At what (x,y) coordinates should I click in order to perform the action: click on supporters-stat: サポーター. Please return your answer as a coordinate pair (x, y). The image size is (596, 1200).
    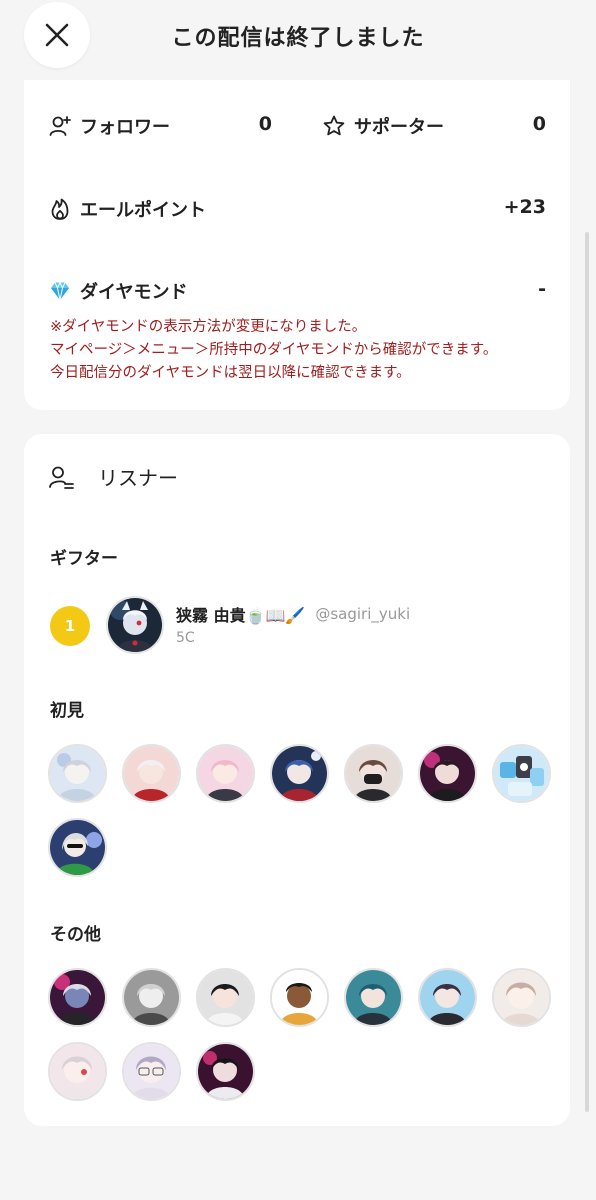
    Looking at the image, I should click on (383, 126).